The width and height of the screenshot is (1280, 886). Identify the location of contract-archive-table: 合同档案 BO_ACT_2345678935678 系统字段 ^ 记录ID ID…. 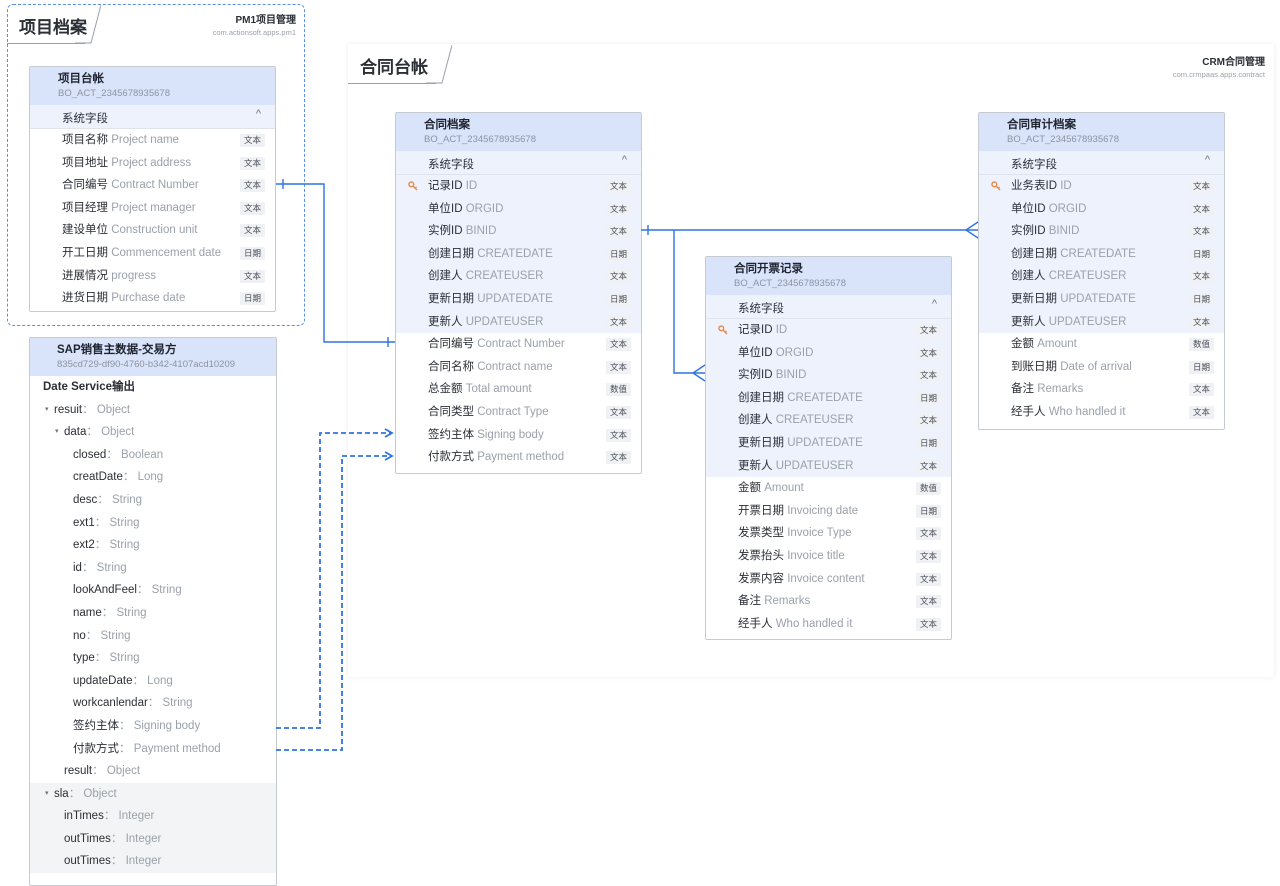
(518, 293).